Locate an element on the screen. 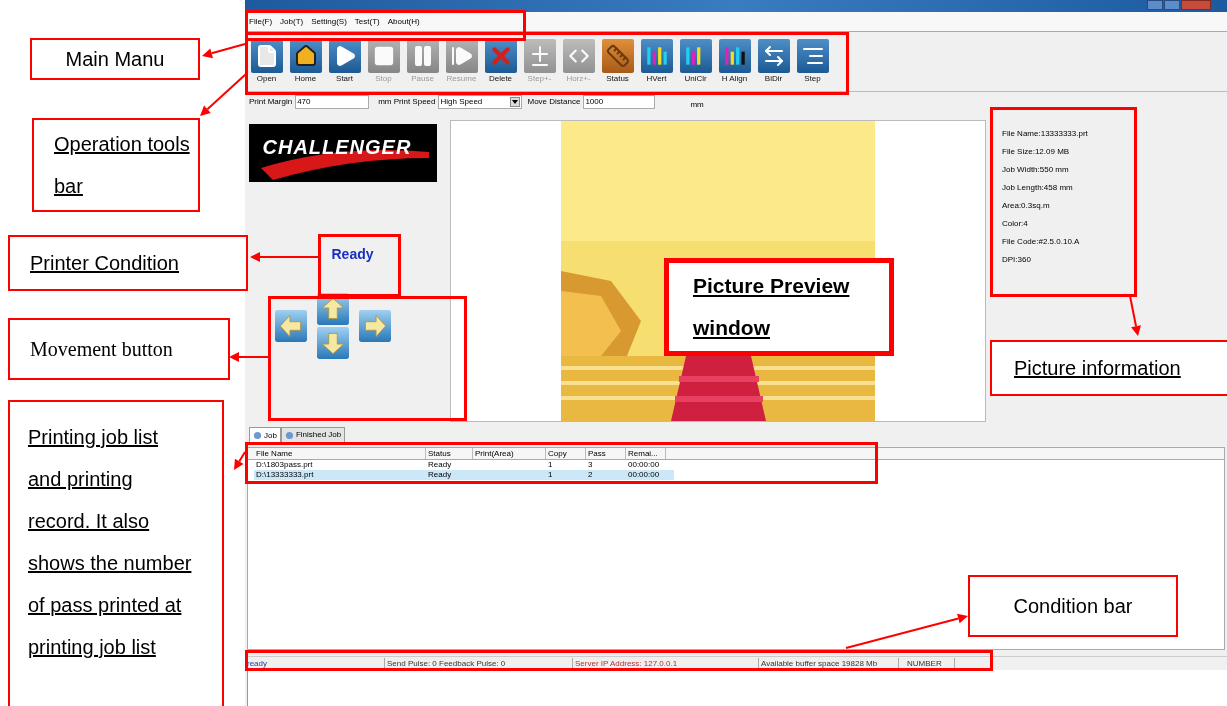 The image size is (1227, 706). plus-minus-icon is located at coordinates (539, 55).